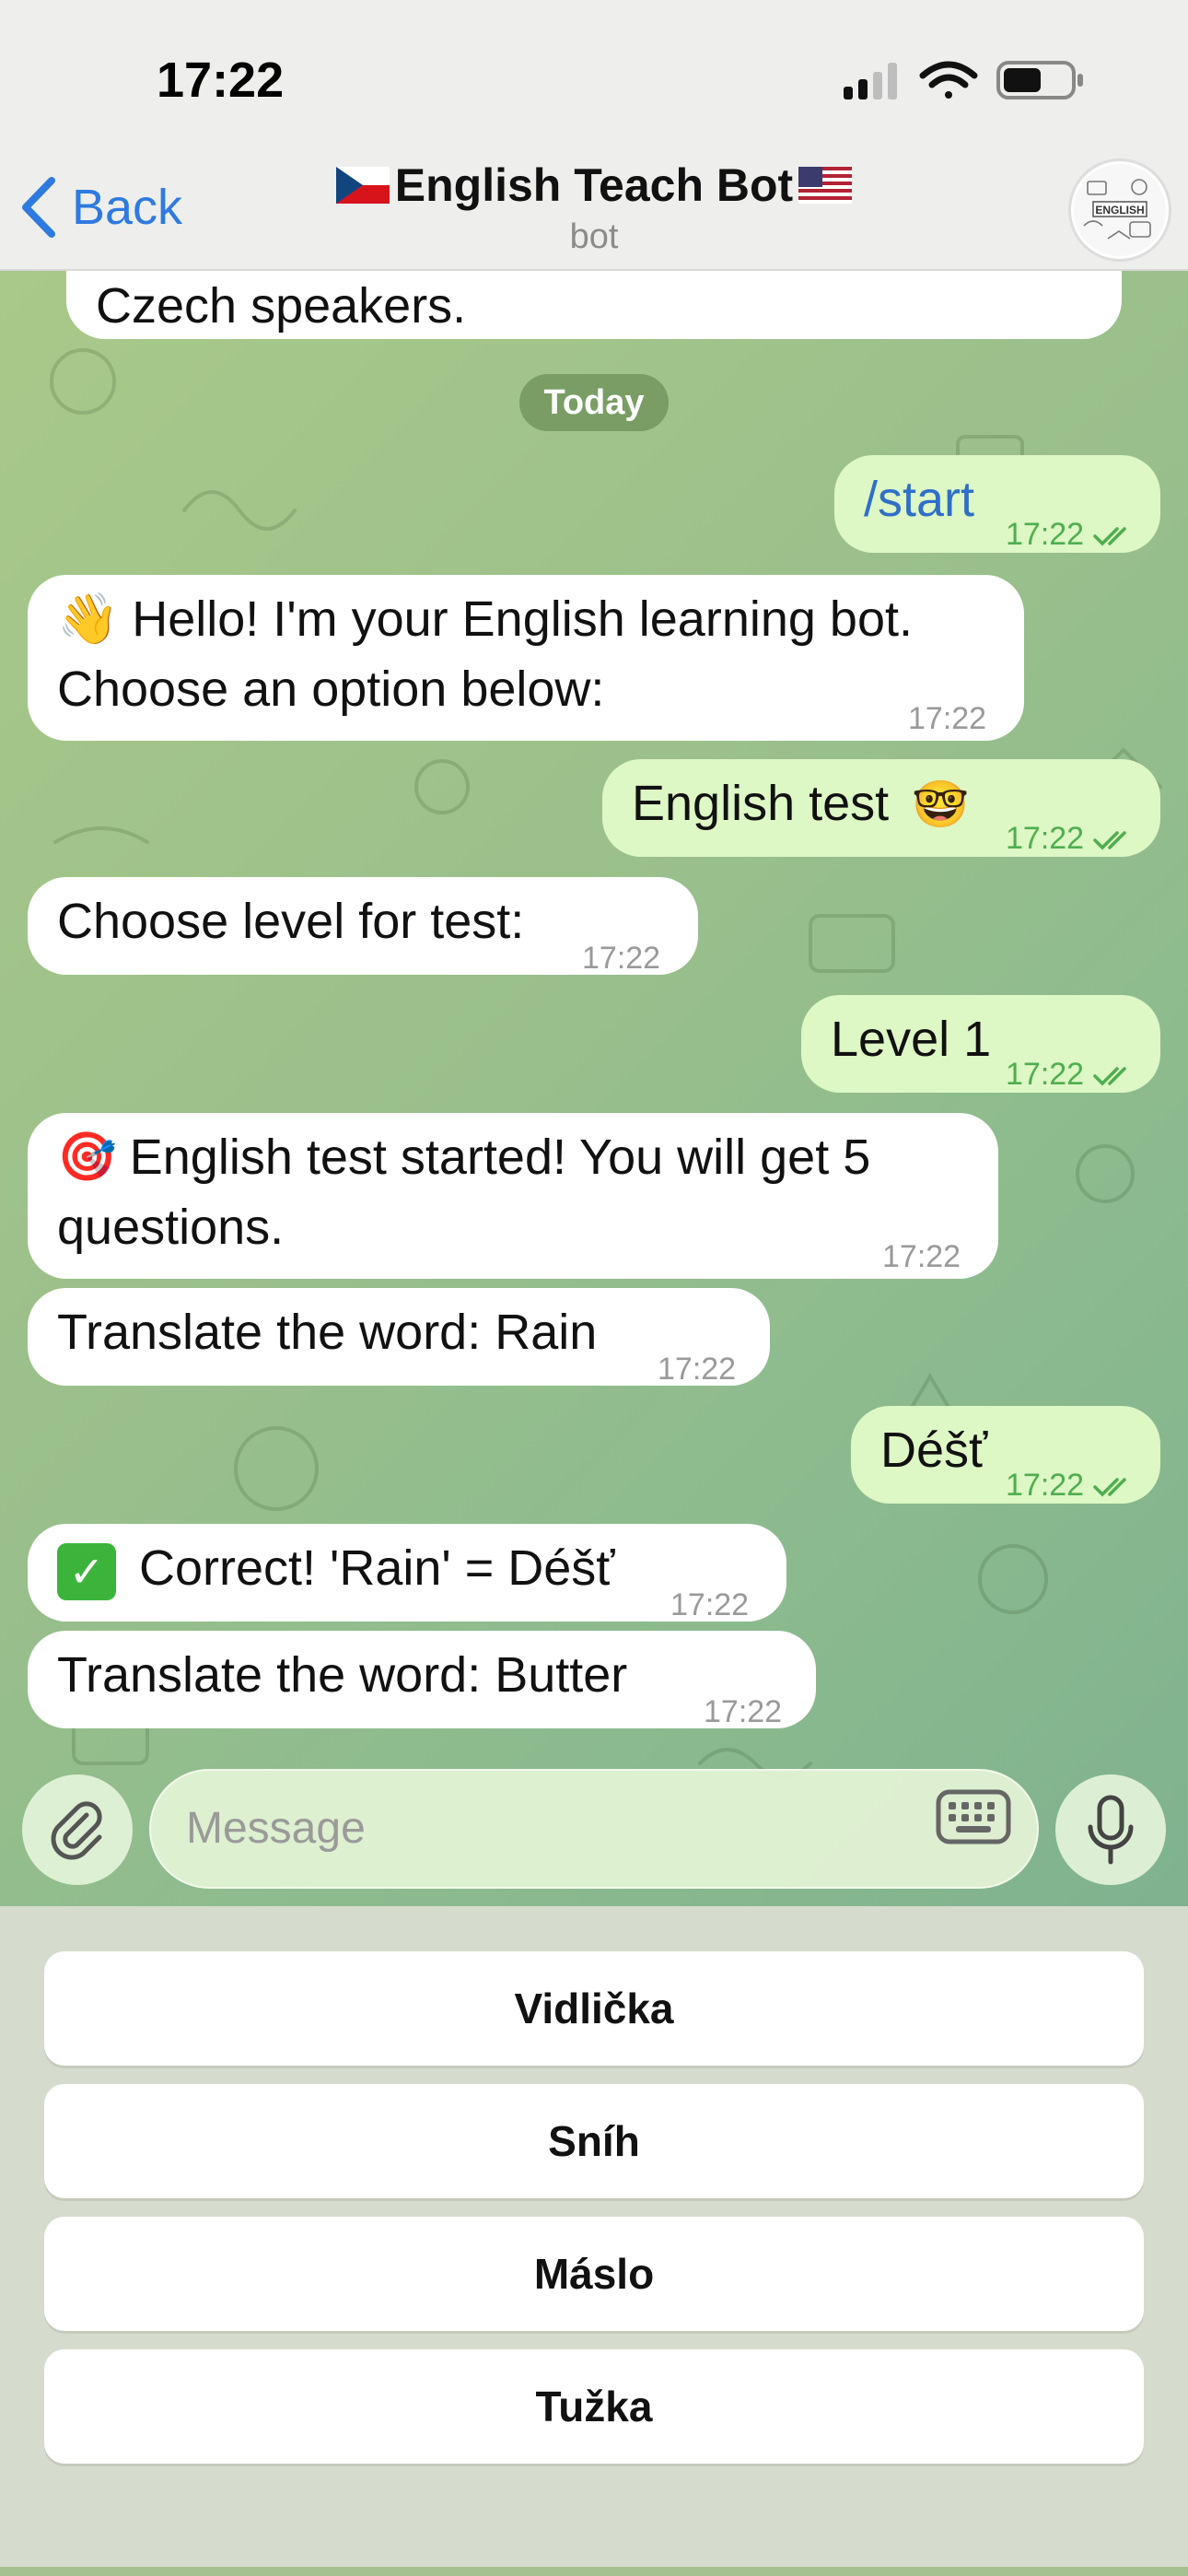 Image resolution: width=1188 pixels, height=2576 pixels. Describe the element at coordinates (594, 2141) in the screenshot. I see `keyboard-option-button: Sníh` at that location.